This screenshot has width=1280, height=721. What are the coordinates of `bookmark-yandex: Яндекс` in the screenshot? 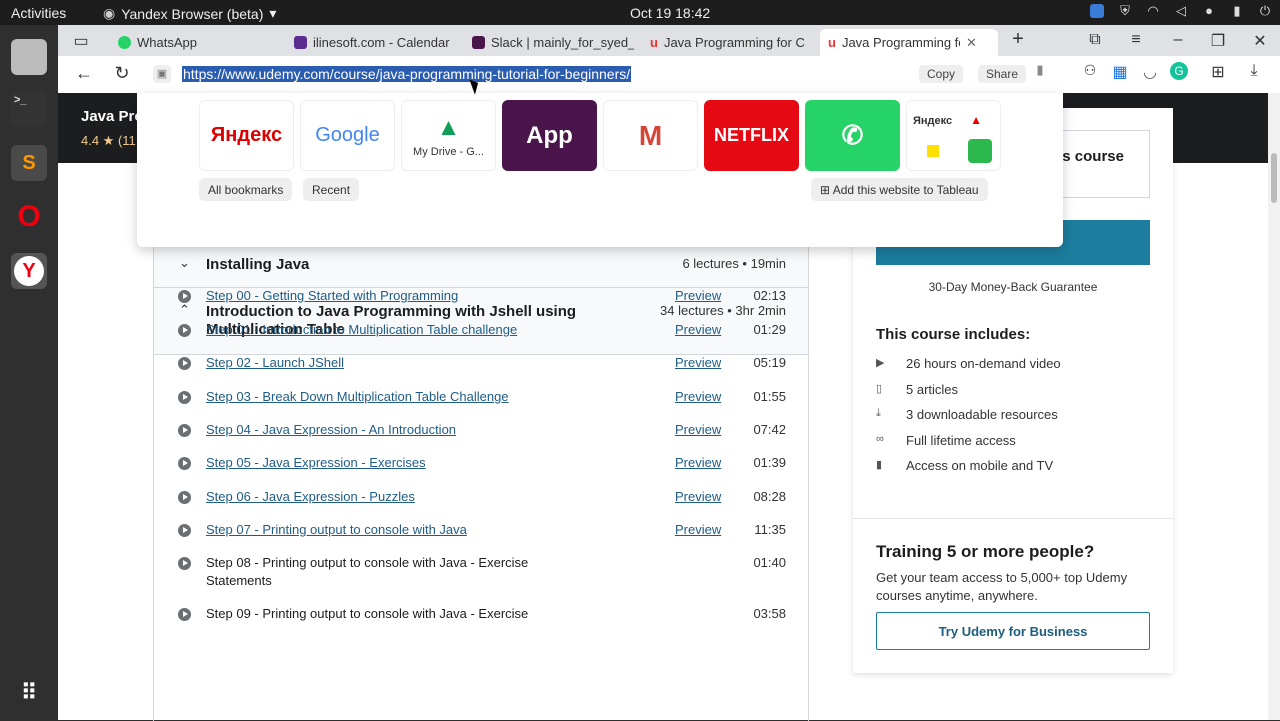 It's located at (246, 135).